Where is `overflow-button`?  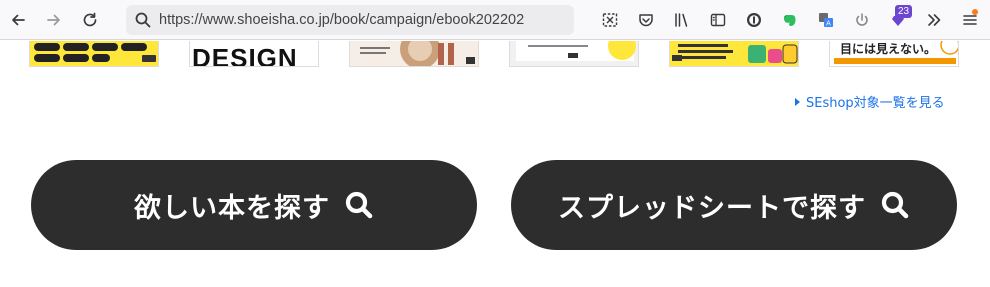
overflow-button is located at coordinates (934, 20).